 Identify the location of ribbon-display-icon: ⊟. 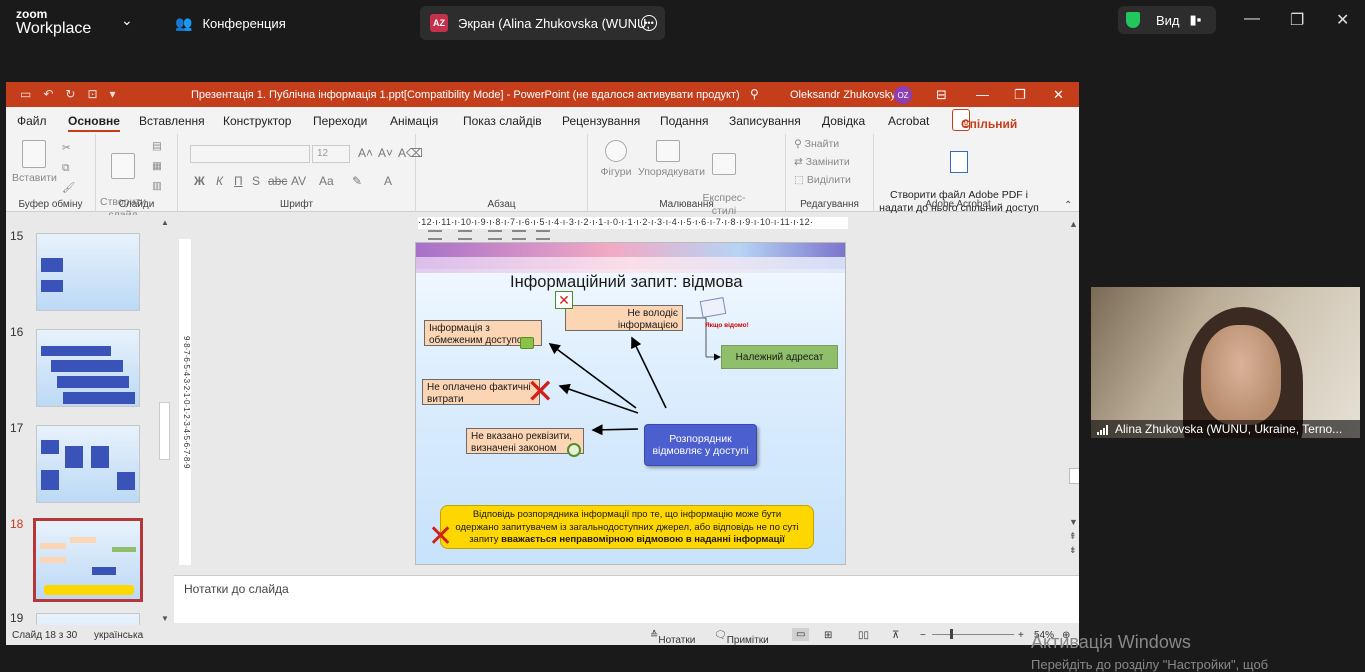
(941, 95).